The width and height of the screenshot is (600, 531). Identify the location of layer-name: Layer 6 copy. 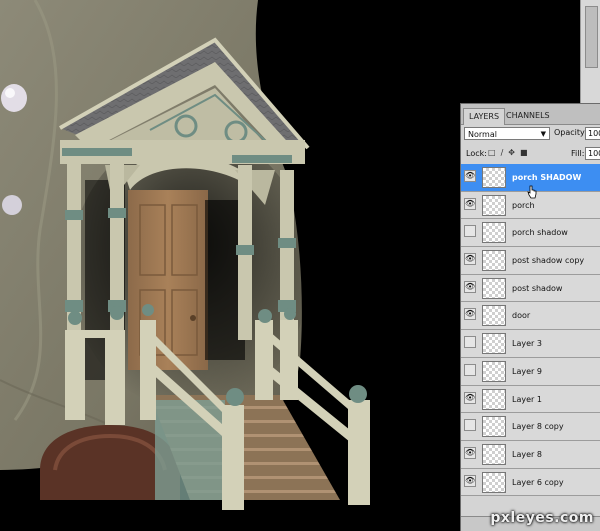
(538, 482).